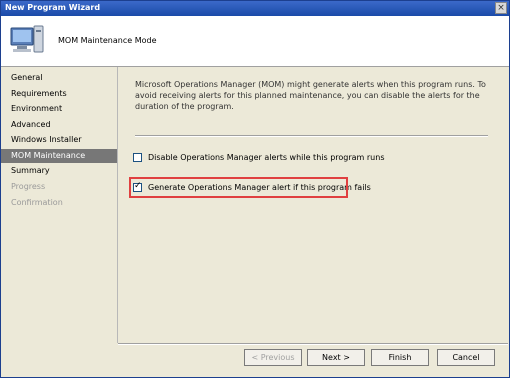 The image size is (510, 378). I want to click on highlight-box, so click(238, 187).